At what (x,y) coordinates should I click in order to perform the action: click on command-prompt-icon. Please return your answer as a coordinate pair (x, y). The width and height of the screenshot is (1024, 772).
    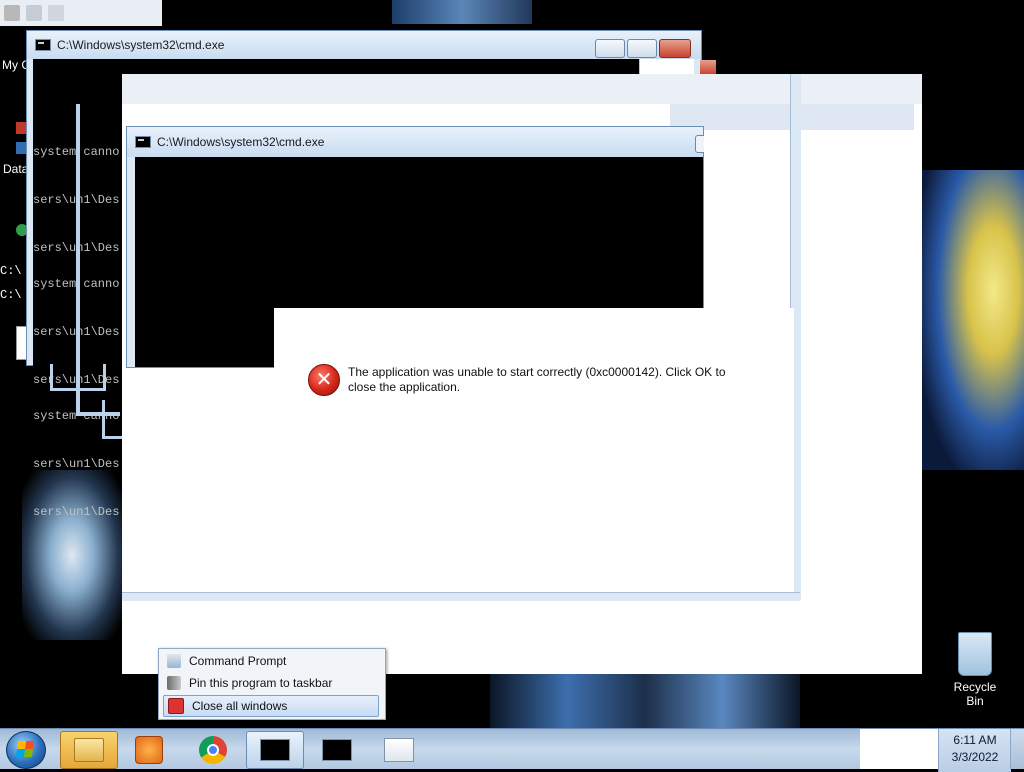
    Looking at the image, I should click on (174, 661).